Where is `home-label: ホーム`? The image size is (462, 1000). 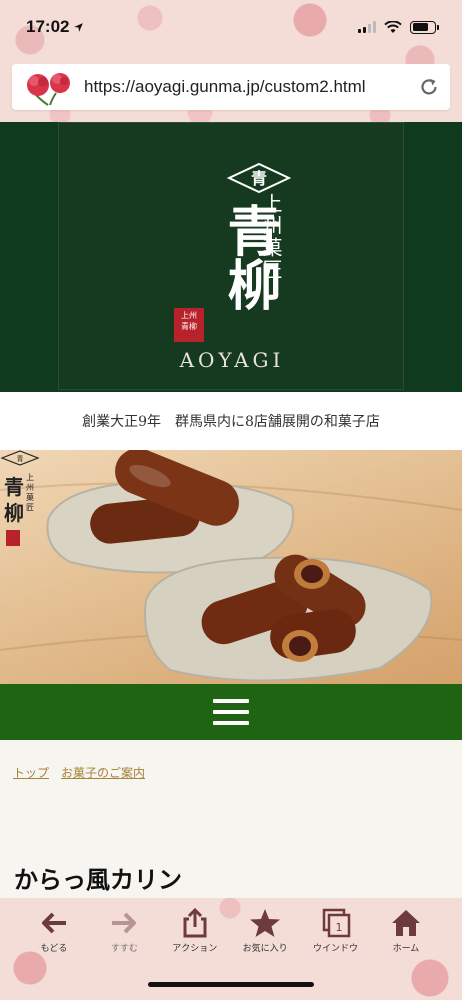 home-label: ホーム is located at coordinates (406, 949).